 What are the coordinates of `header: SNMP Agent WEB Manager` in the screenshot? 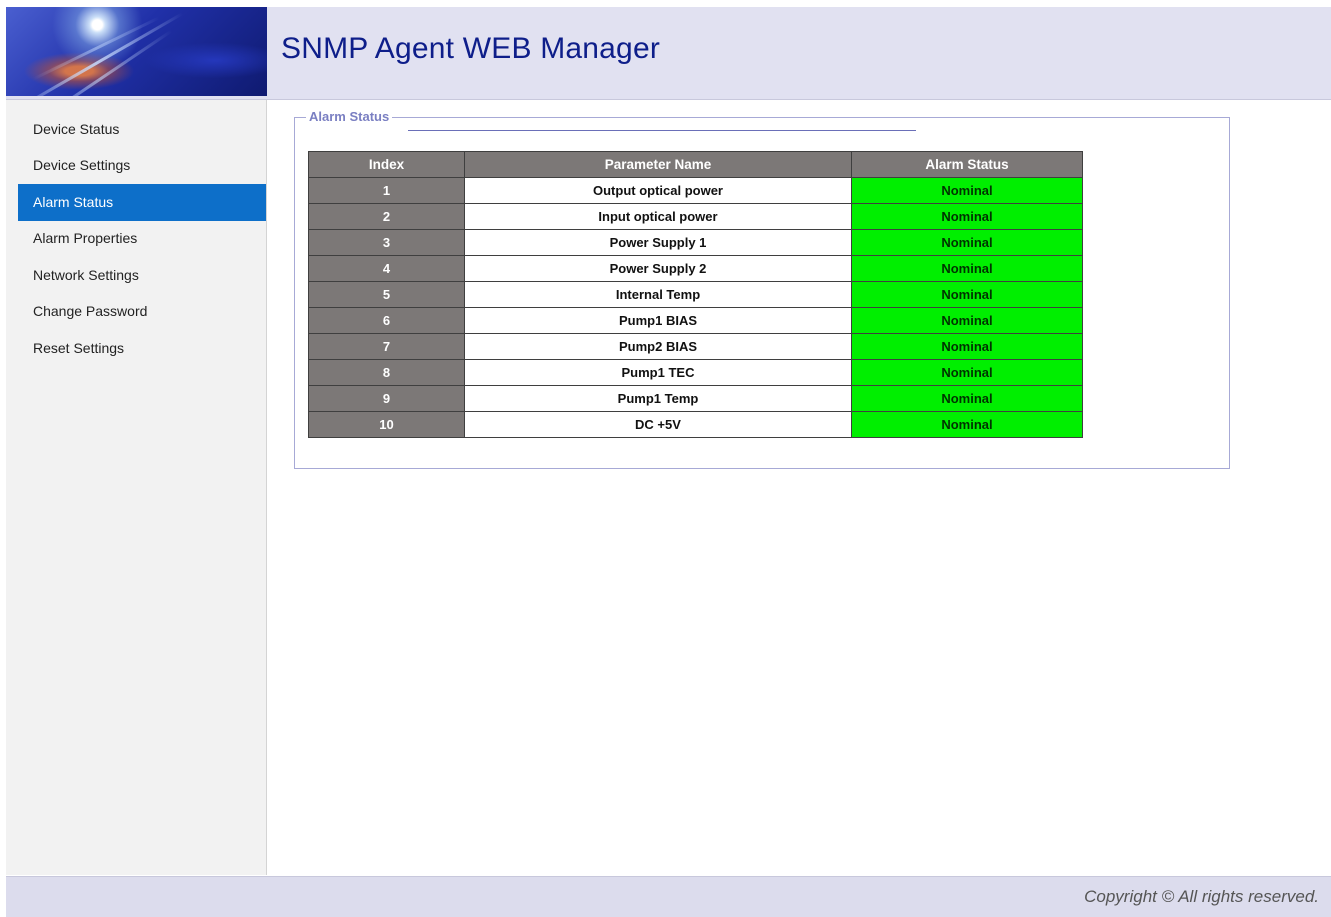 It's located at (668, 53).